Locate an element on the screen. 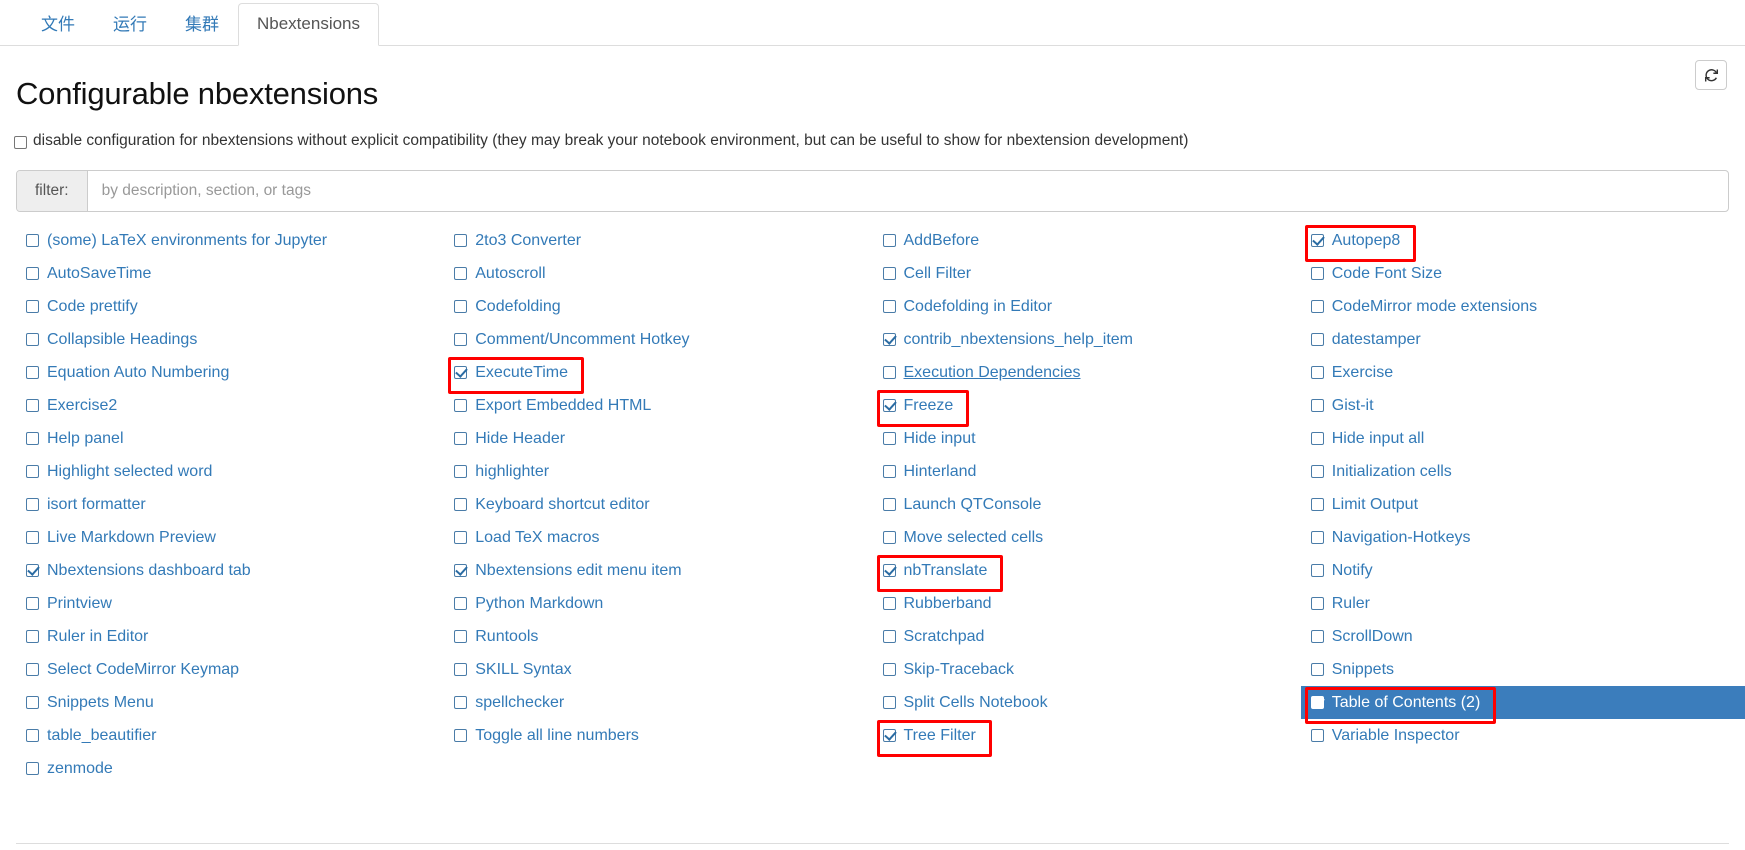 This screenshot has height=850, width=1745. tab-running: 运行 is located at coordinates (130, 25).